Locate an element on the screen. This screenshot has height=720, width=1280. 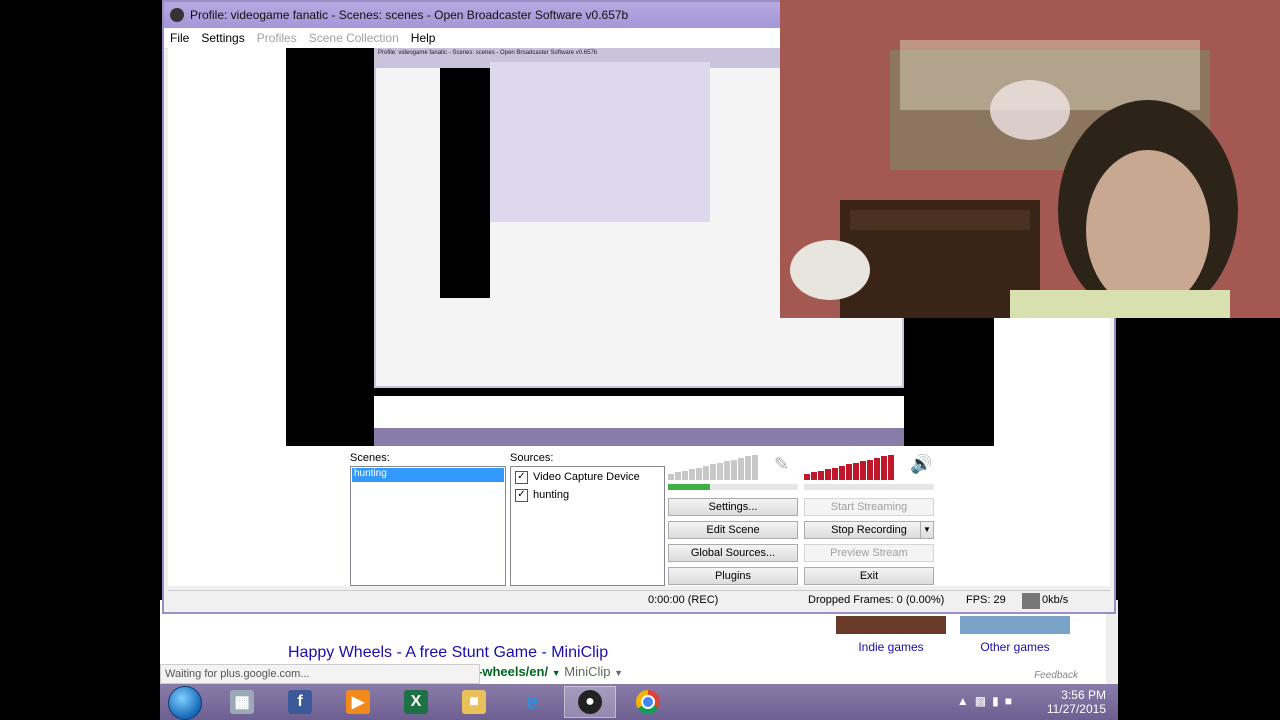
taskbar-internet-explorer: e is located at coordinates (532, 702).